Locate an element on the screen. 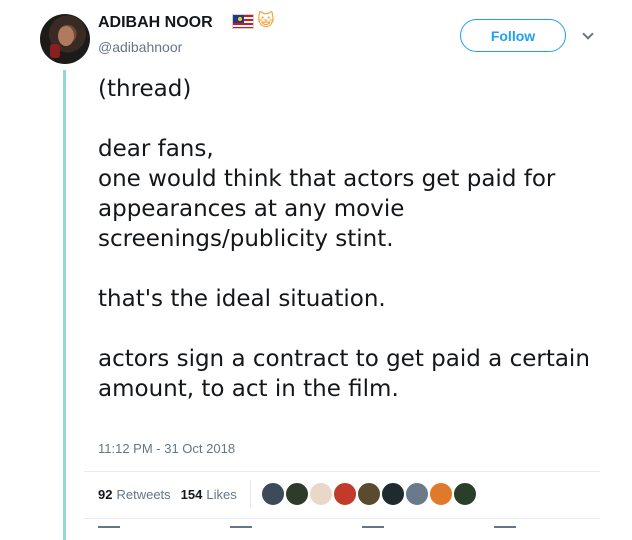  tweet-stats: 92 Retweets 154 Likes is located at coordinates (167, 494).